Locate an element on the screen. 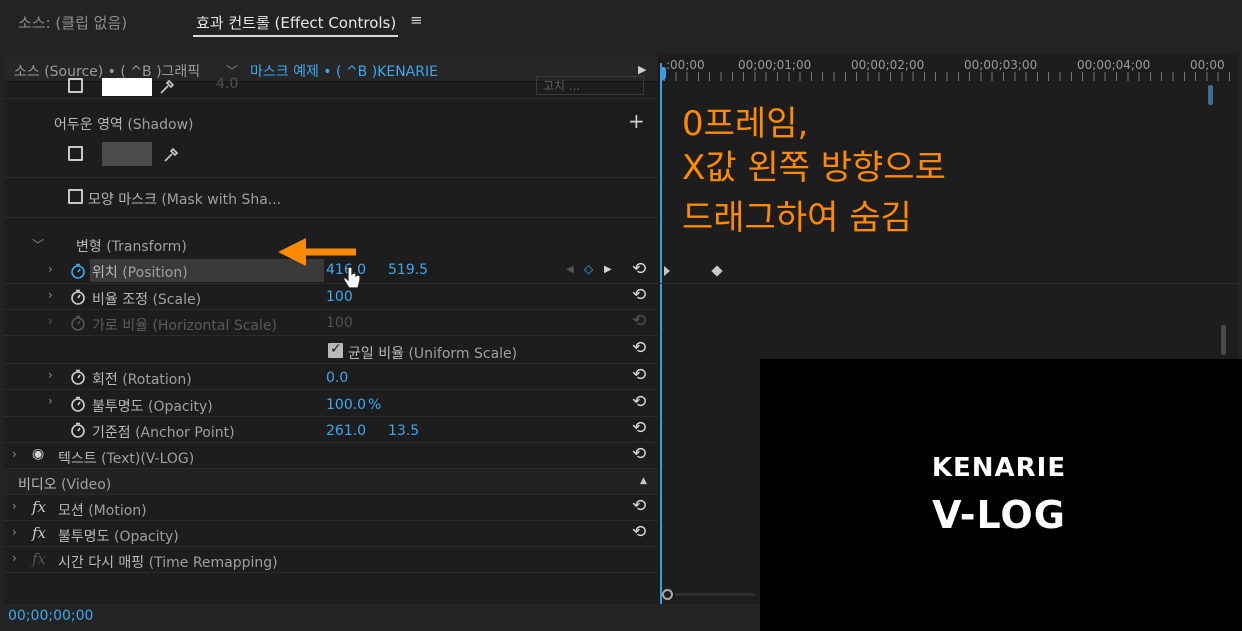  text-layer-row: › ◉ 텍스트 (Text)(V-LOG) ⟲ is located at coordinates (331, 456).